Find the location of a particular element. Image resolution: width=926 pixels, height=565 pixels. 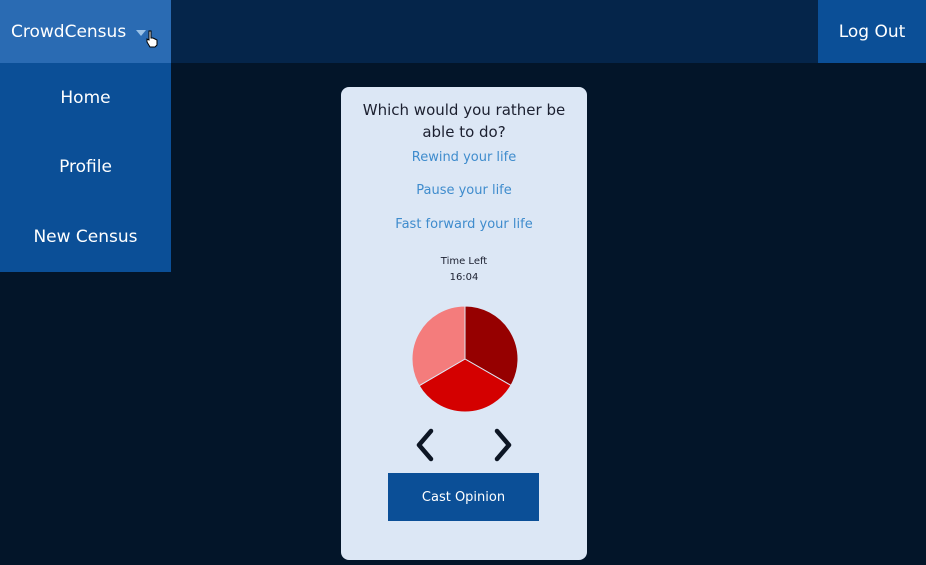

logout-button: Log Out is located at coordinates (872, 31).